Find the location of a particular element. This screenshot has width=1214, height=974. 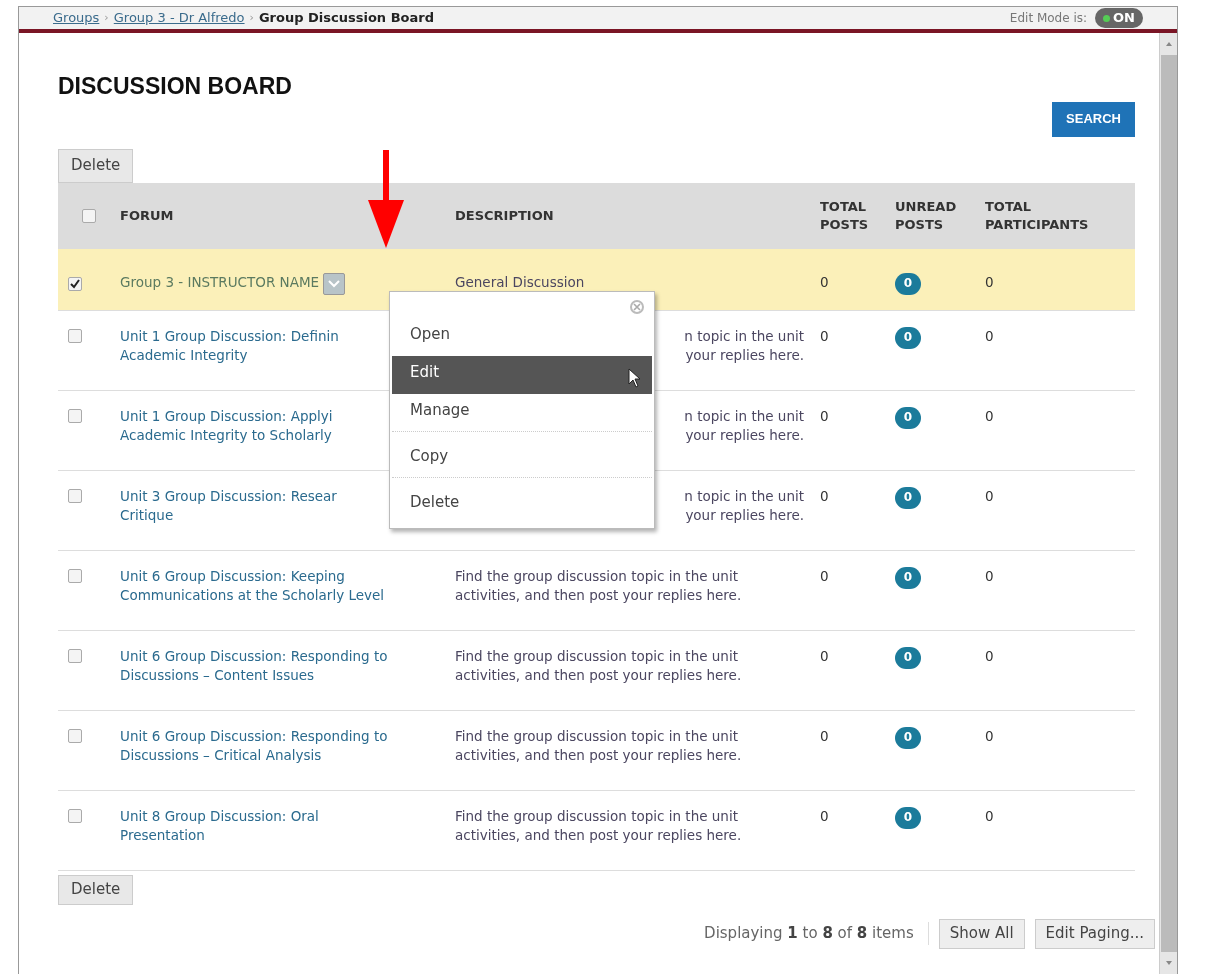

pagination-summary: Displaying 1 to 8 of 8 items is located at coordinates (816, 933).